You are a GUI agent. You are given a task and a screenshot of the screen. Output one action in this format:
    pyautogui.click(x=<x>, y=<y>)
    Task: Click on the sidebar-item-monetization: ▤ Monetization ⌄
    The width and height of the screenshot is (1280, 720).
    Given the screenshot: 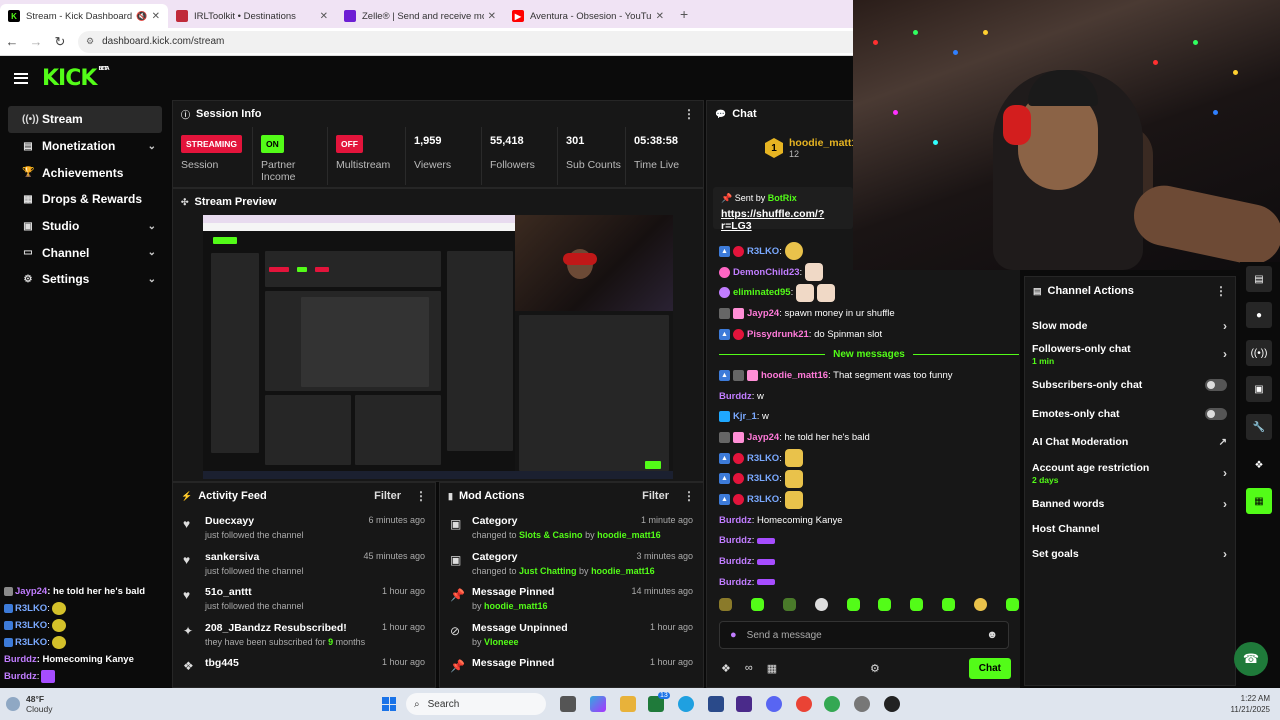 What is the action you would take?
    pyautogui.click(x=85, y=146)
    